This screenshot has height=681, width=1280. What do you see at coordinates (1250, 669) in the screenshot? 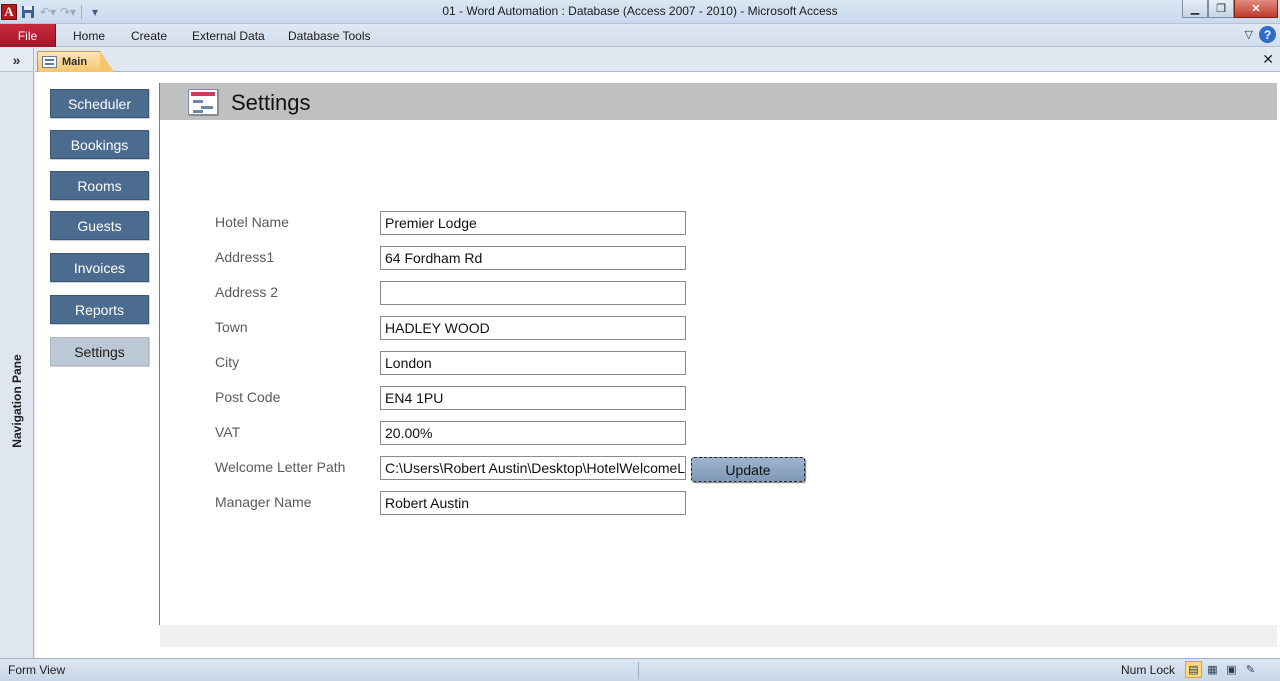
I see `design-view-icon: ✎` at bounding box center [1250, 669].